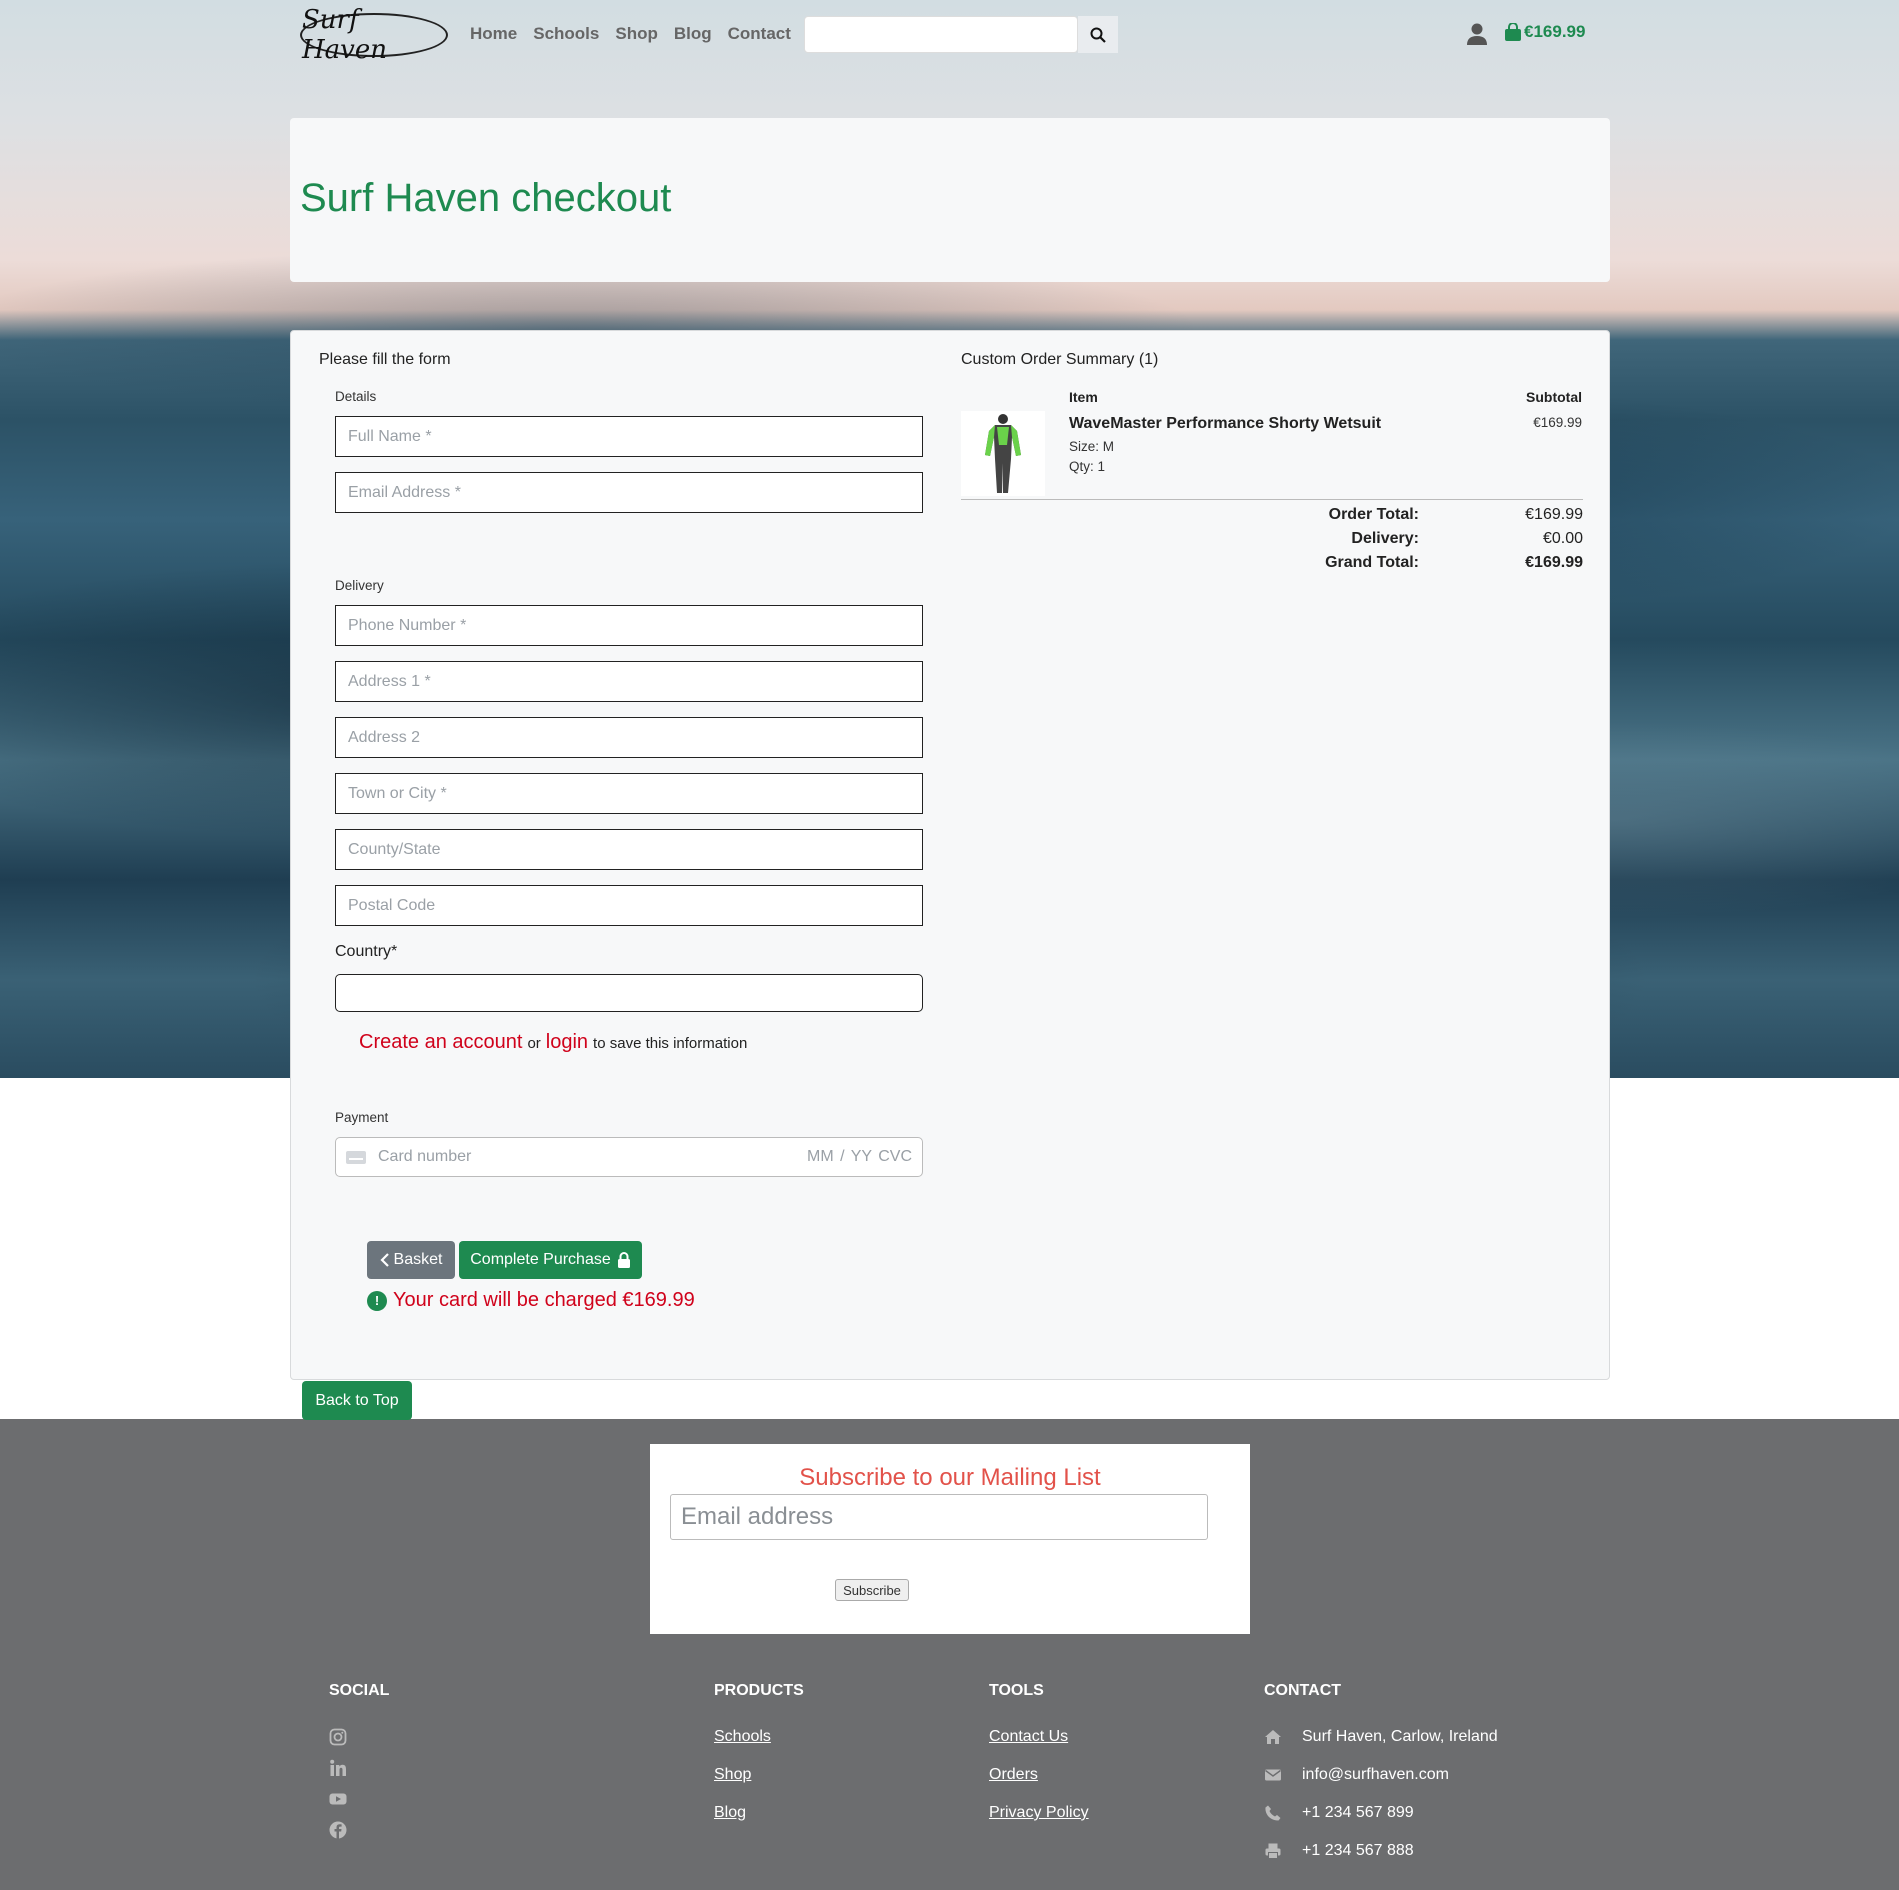 Image resolution: width=1899 pixels, height=1890 pixels. Describe the element at coordinates (1039, 1737) in the screenshot. I see `footer-link-contact-us: Contact Us` at that location.